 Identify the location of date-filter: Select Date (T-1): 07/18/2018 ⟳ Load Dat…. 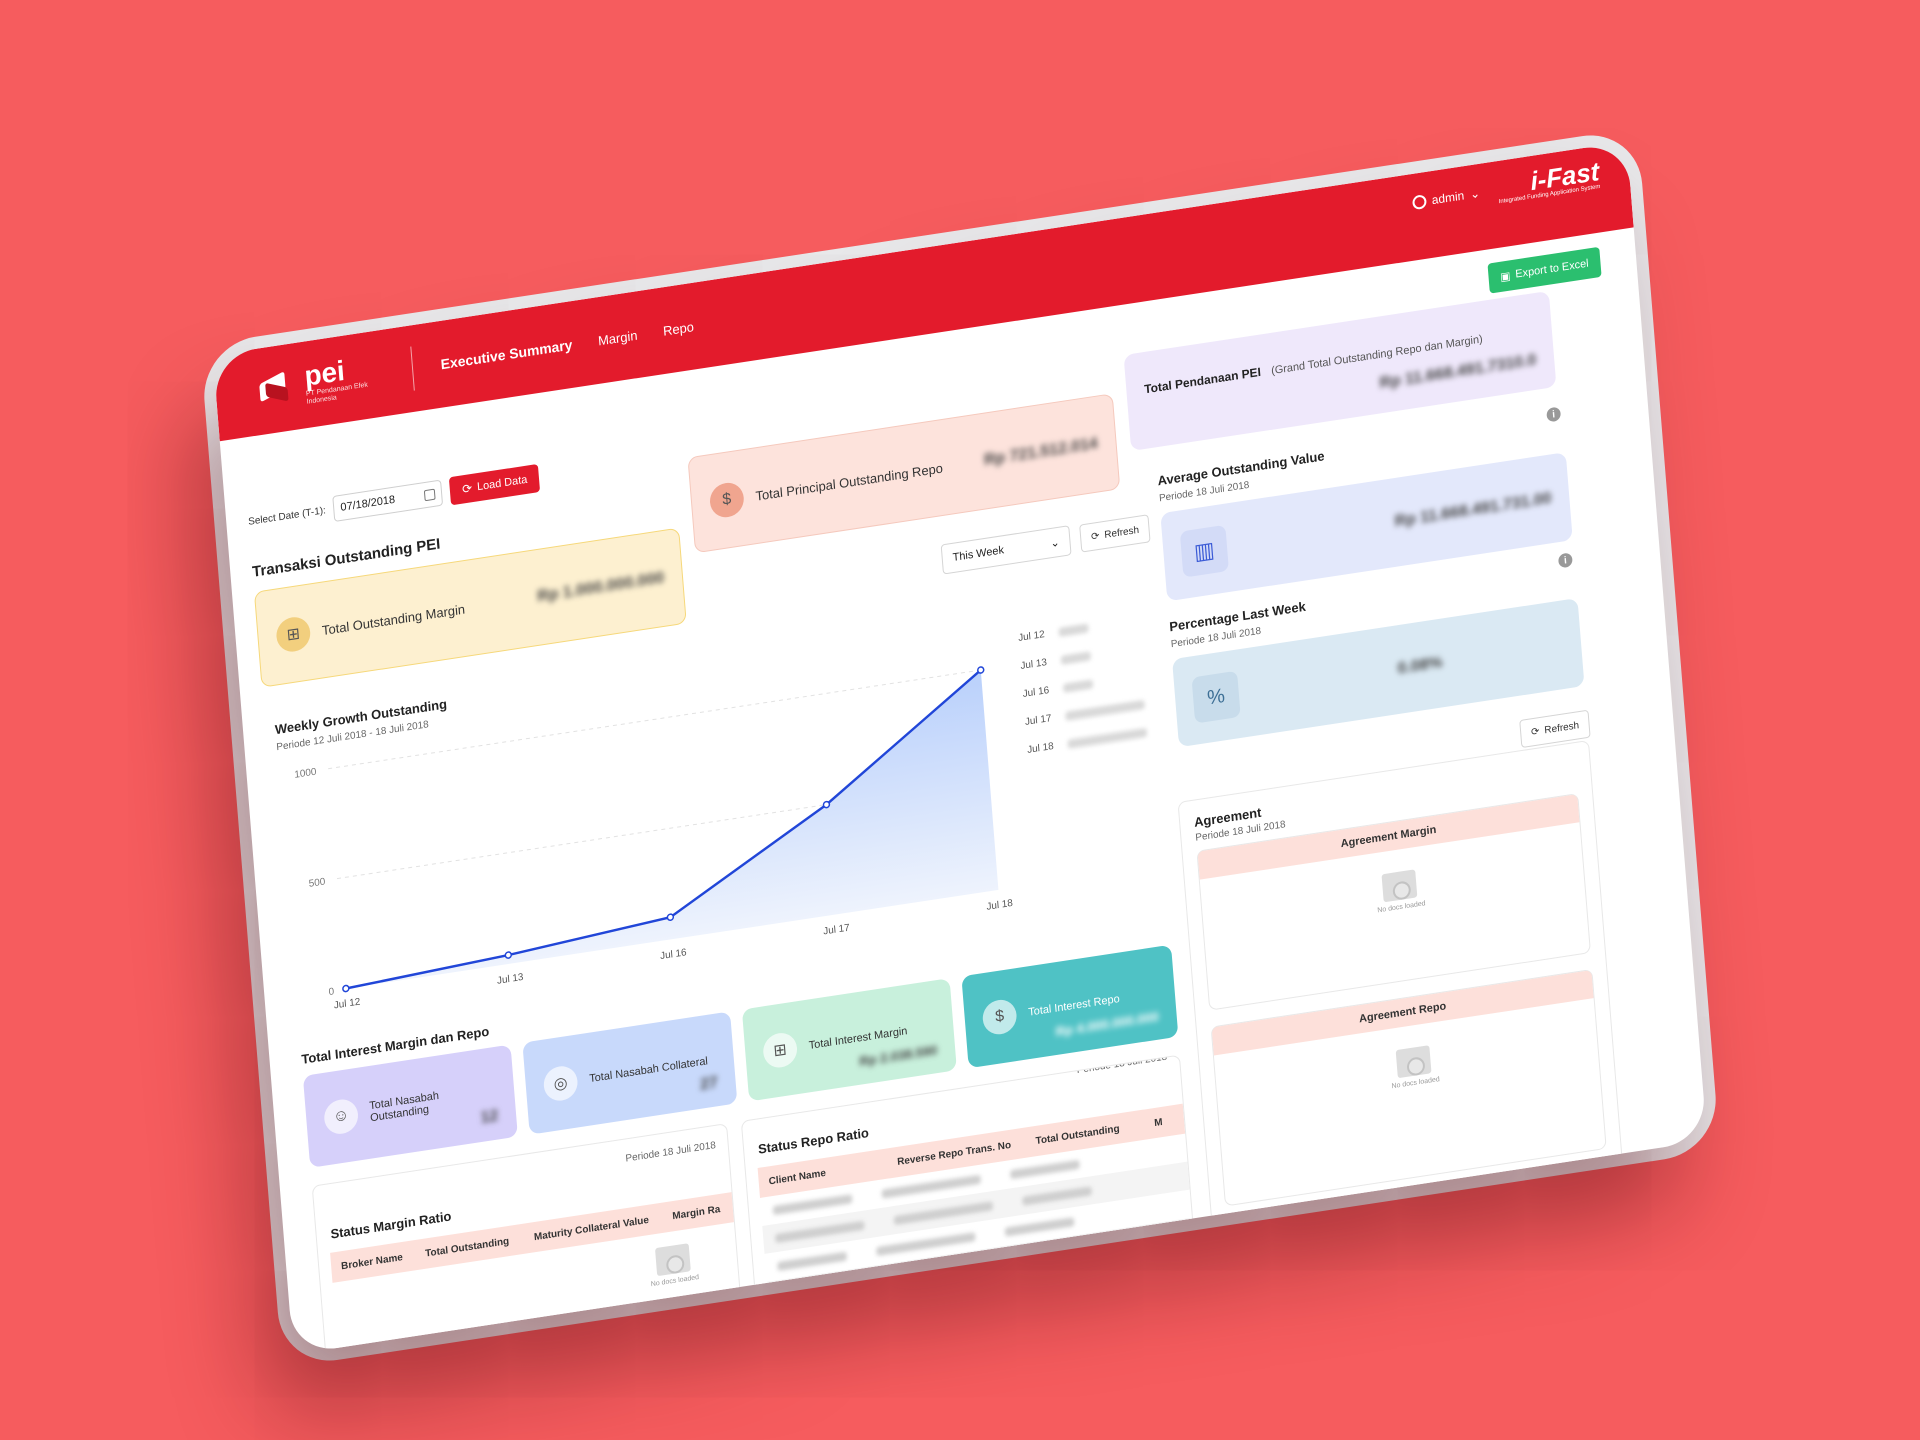
(394, 499).